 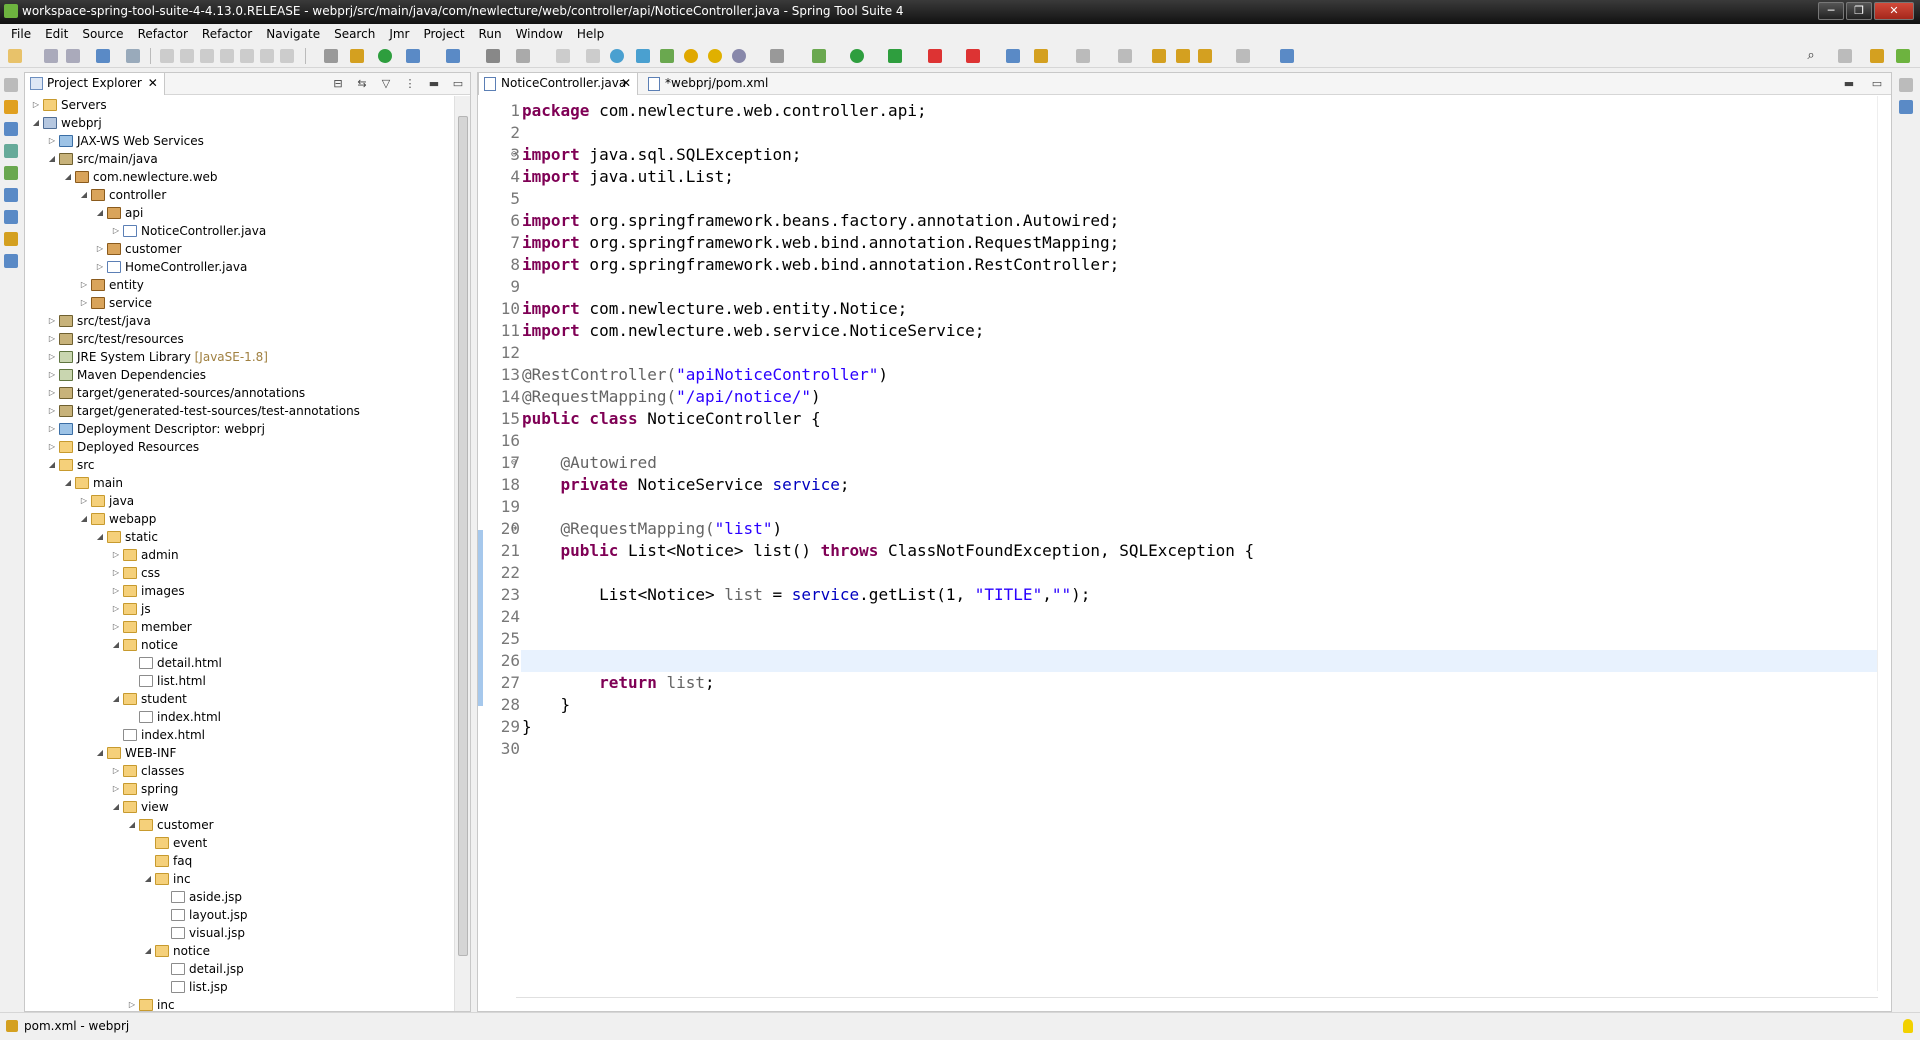 What do you see at coordinates (287, 56) in the screenshot?
I see `step-return-icon` at bounding box center [287, 56].